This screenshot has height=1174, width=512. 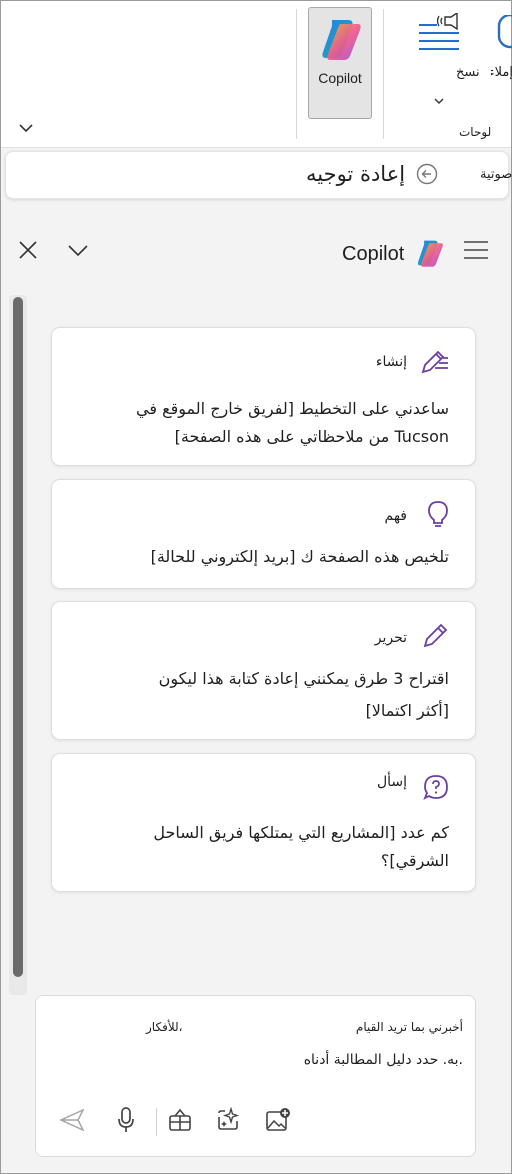 I want to click on voice-button-label: صوتية, so click(x=496, y=174).